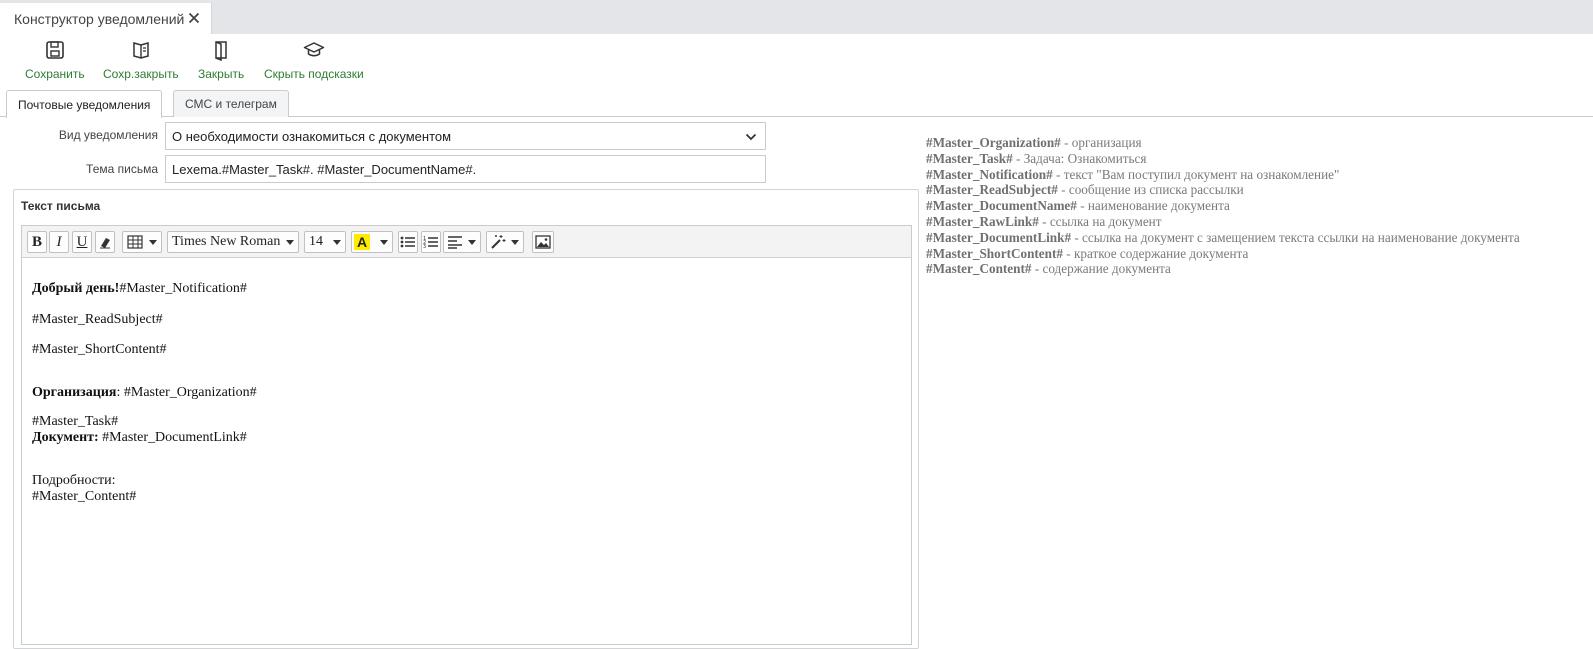 The image size is (1593, 649). What do you see at coordinates (61, 206) in the screenshot?
I see `body-section-title: Текст письма` at bounding box center [61, 206].